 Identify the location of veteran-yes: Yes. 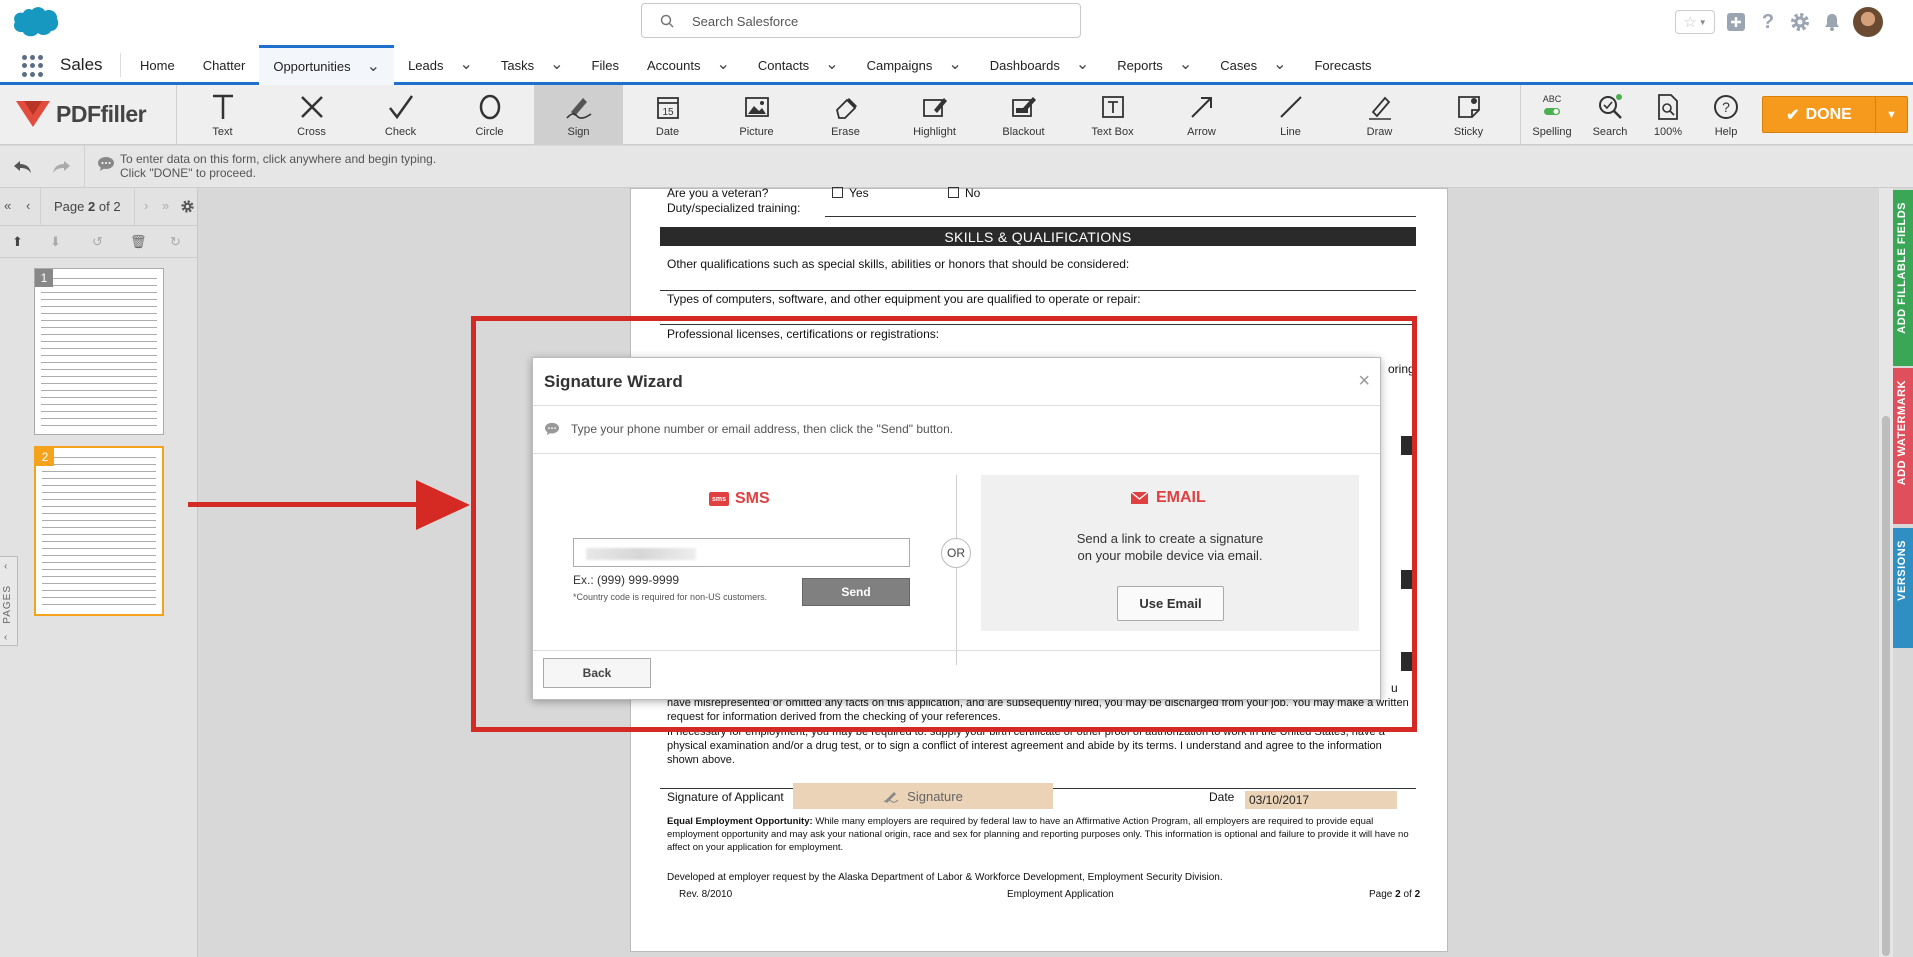
(850, 193).